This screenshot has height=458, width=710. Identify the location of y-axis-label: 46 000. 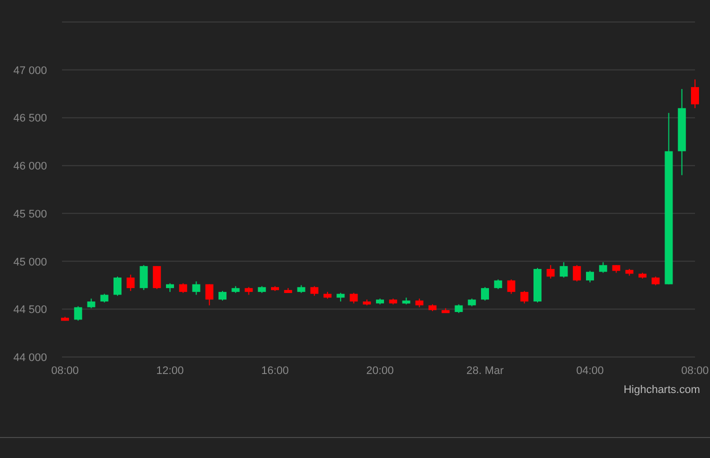
(30, 166).